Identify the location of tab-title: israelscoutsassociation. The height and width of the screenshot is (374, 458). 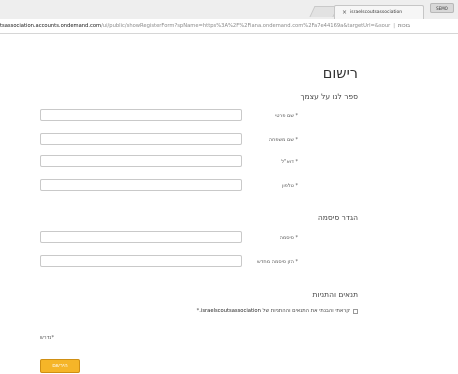
(376, 12).